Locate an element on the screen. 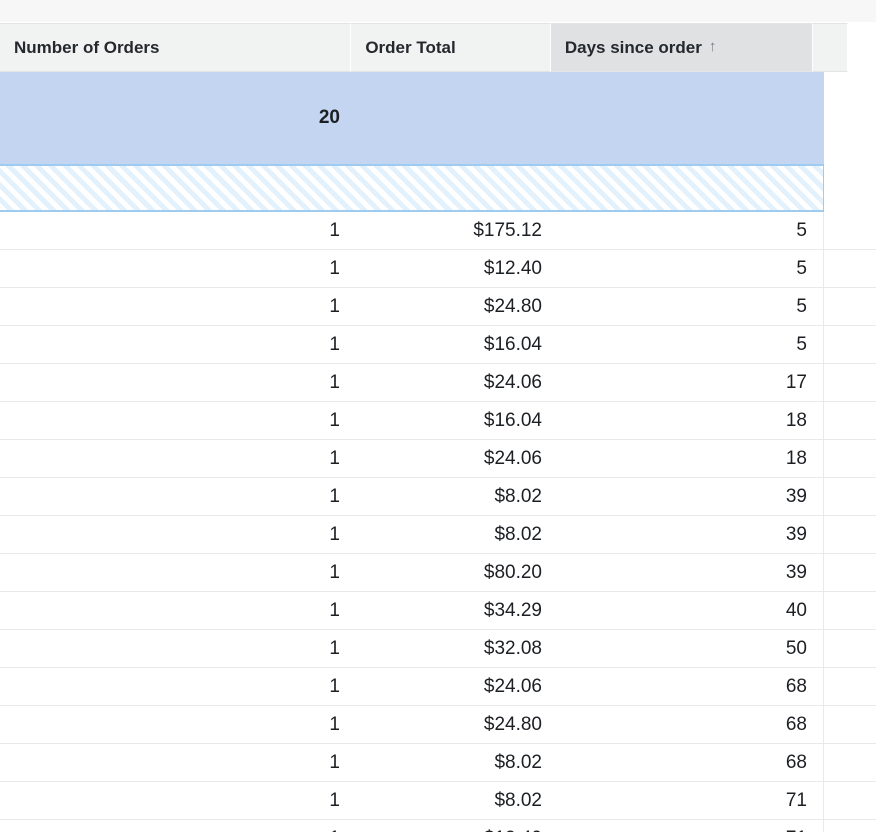 The height and width of the screenshot is (832, 876). summary-cell-days-since-order is located at coordinates (691, 118).